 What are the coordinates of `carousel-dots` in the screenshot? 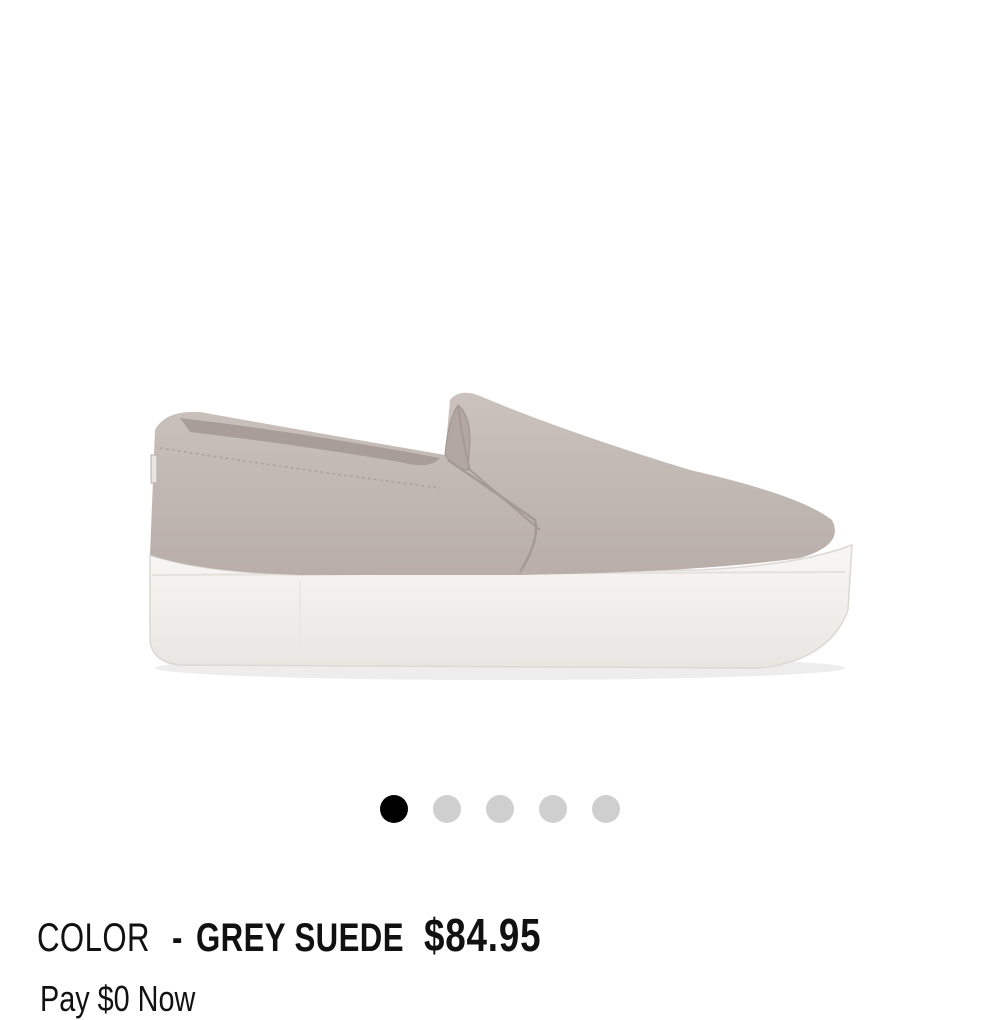 It's located at (500, 809).